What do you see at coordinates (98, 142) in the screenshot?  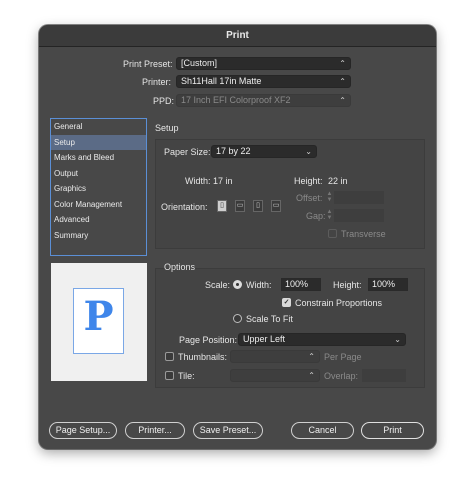 I see `sidebar-item-setup: Setup` at bounding box center [98, 142].